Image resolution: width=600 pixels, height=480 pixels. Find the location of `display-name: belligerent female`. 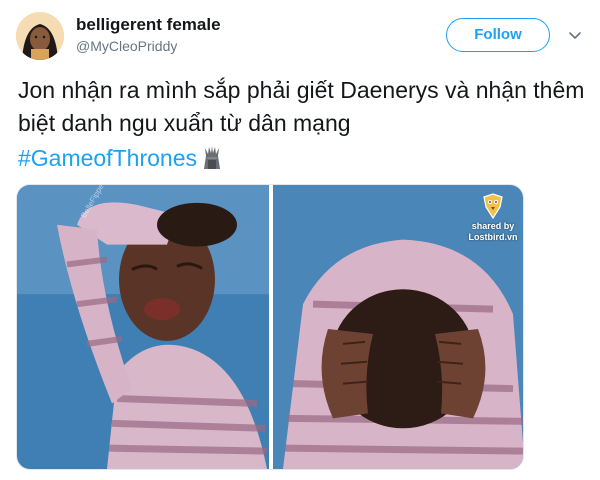

display-name: belligerent female is located at coordinates (148, 25).